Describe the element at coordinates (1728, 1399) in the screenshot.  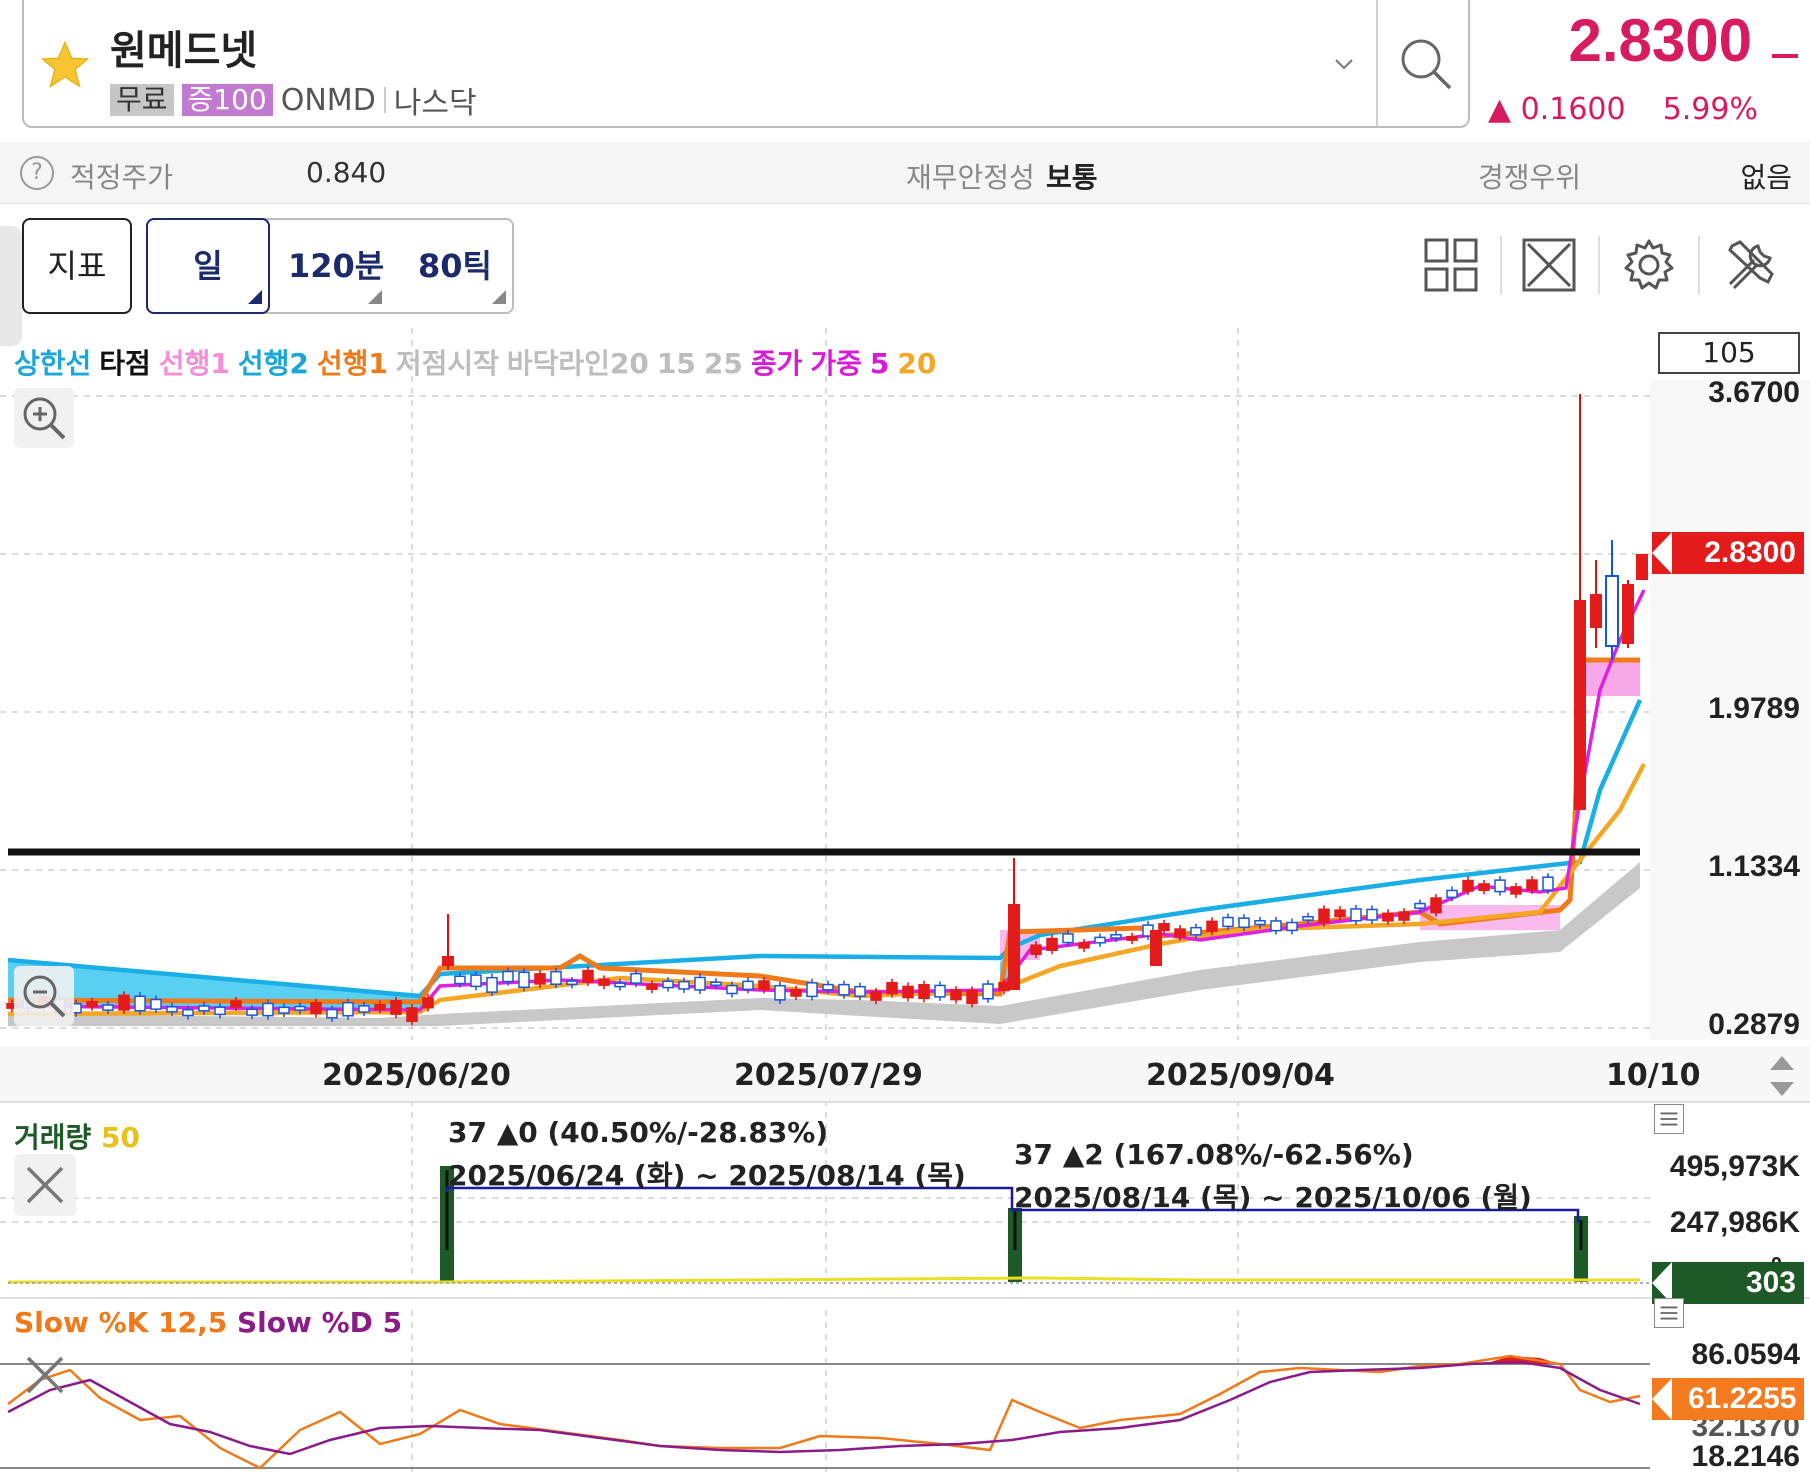
I see `current-stoch-tag: 61.2255` at that location.